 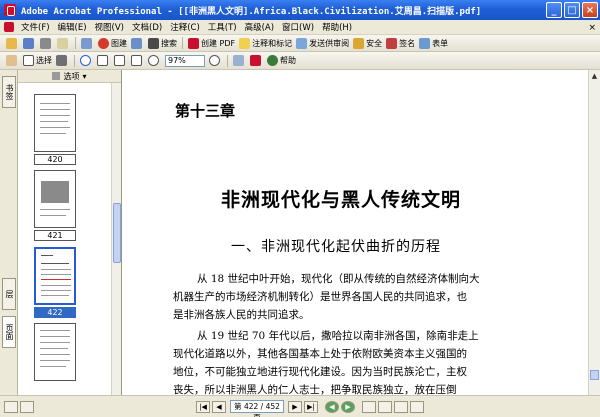 I want to click on printer-icon, so click(x=45, y=43).